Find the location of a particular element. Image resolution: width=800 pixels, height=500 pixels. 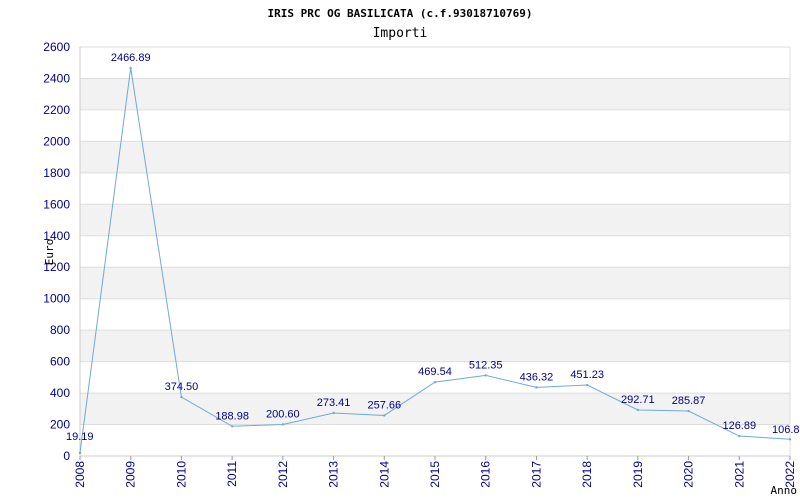

chart-subtitle: Importi is located at coordinates (400, 33).